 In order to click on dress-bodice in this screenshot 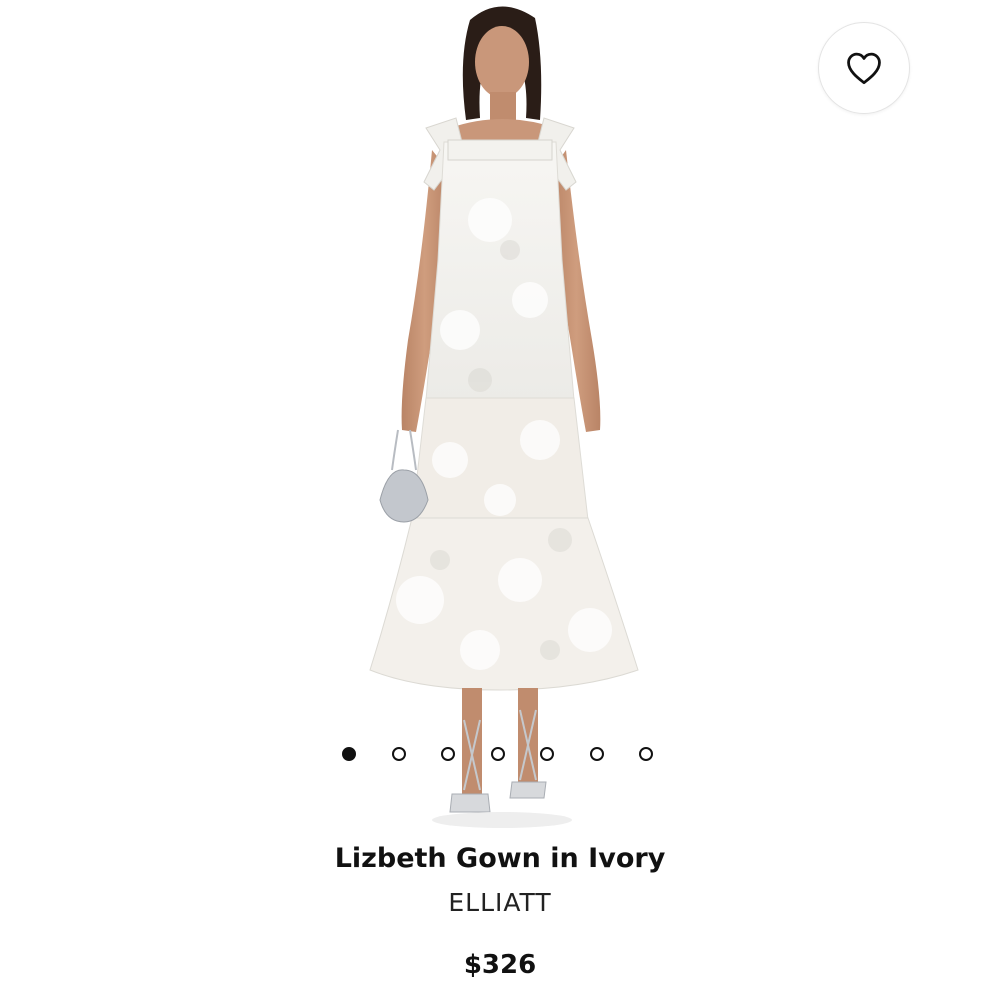, I will do `click(500, 271)`.